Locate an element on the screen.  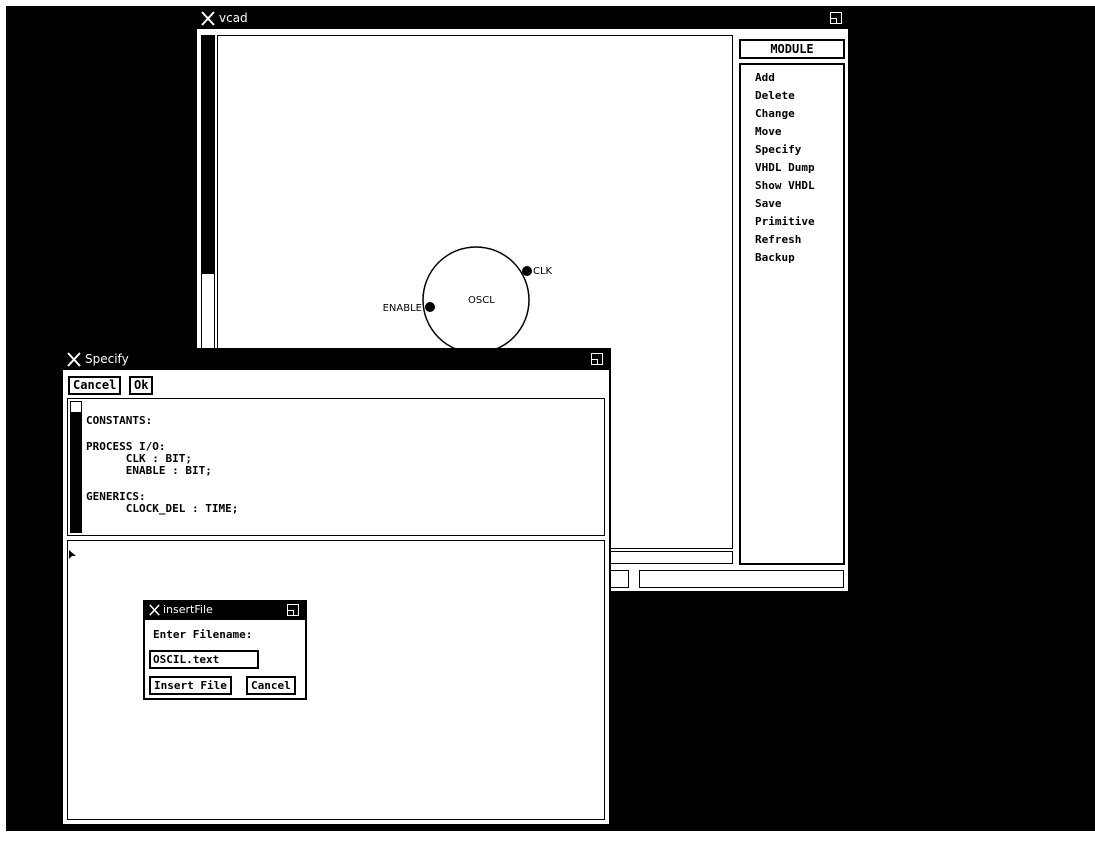
insert-file-title: insertFile is located at coordinates (188, 609).